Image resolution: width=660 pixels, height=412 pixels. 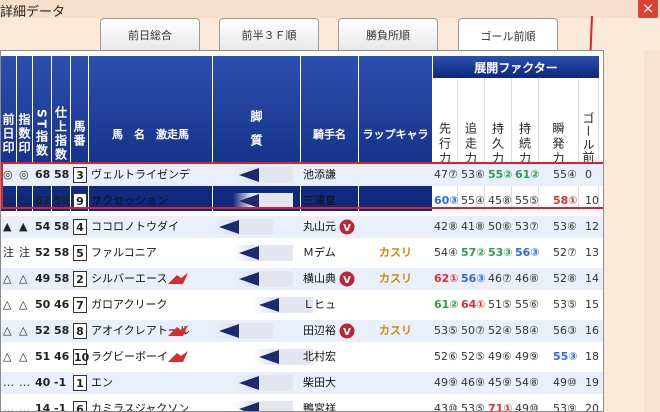 What do you see at coordinates (323, 227) in the screenshot?
I see `jockey-name: 丸山元` at bounding box center [323, 227].